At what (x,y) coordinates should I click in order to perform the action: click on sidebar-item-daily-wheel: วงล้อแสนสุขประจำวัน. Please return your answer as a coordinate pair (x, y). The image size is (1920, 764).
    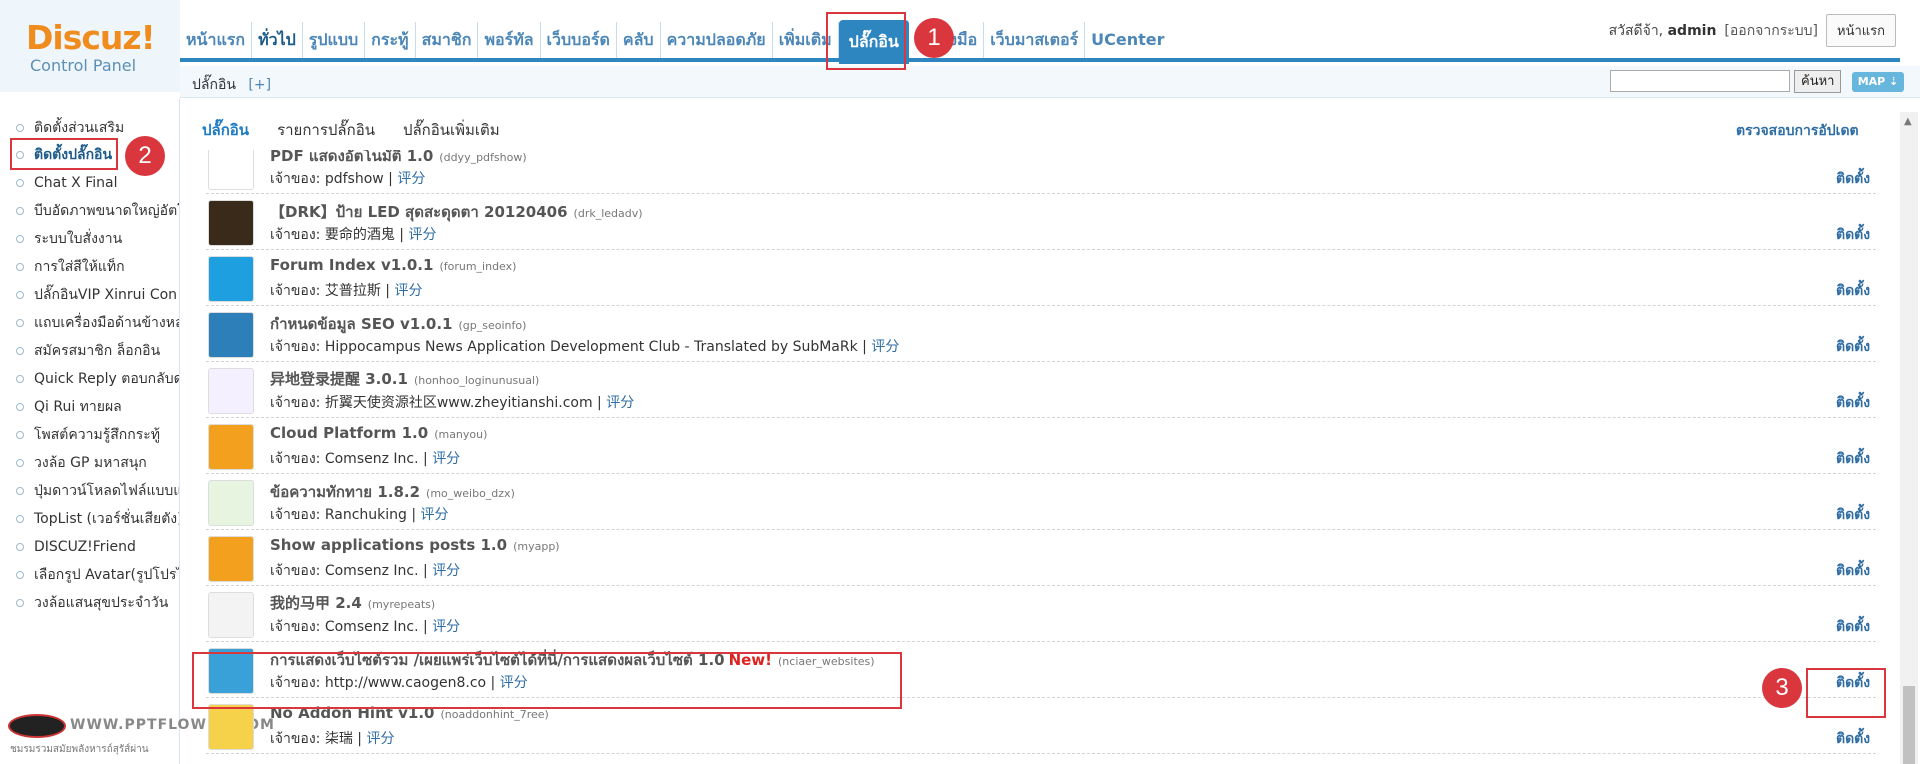
    Looking at the image, I should click on (97, 603).